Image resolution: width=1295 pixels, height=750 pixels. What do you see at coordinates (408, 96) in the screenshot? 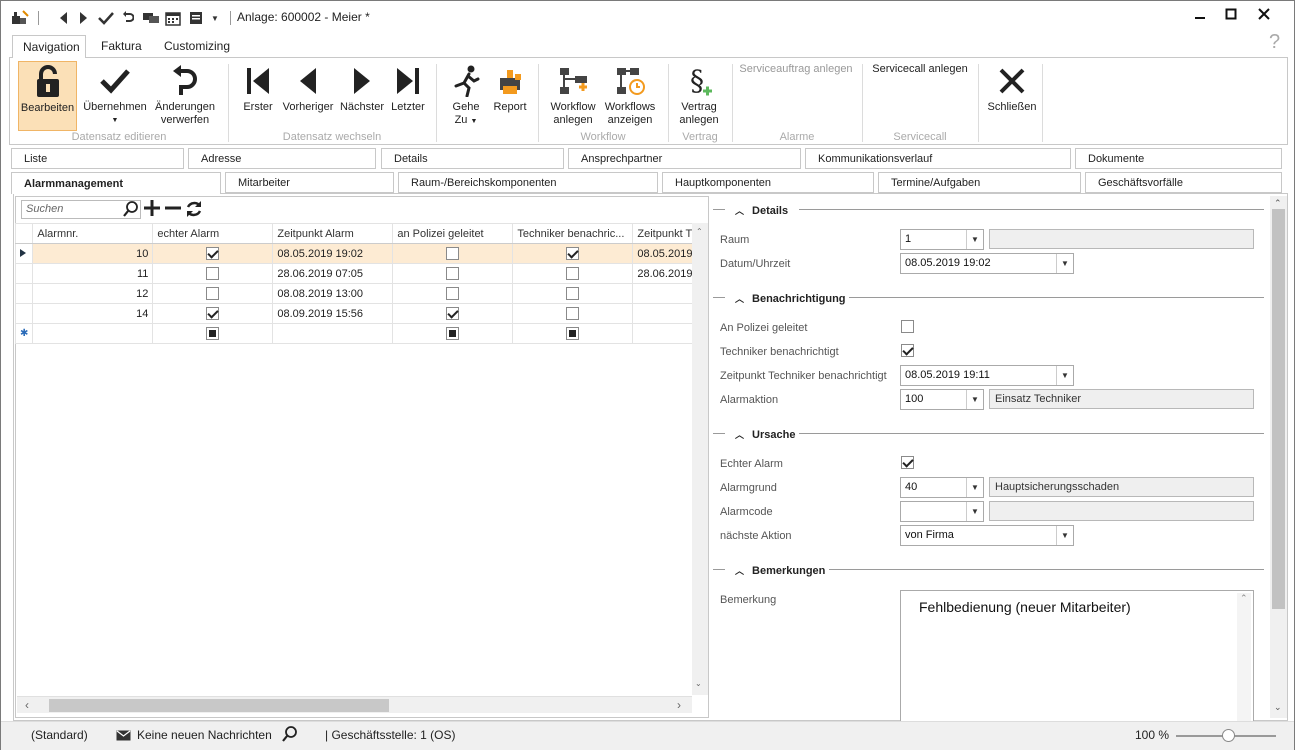
I see `last-record-button: Letzter` at bounding box center [408, 96].